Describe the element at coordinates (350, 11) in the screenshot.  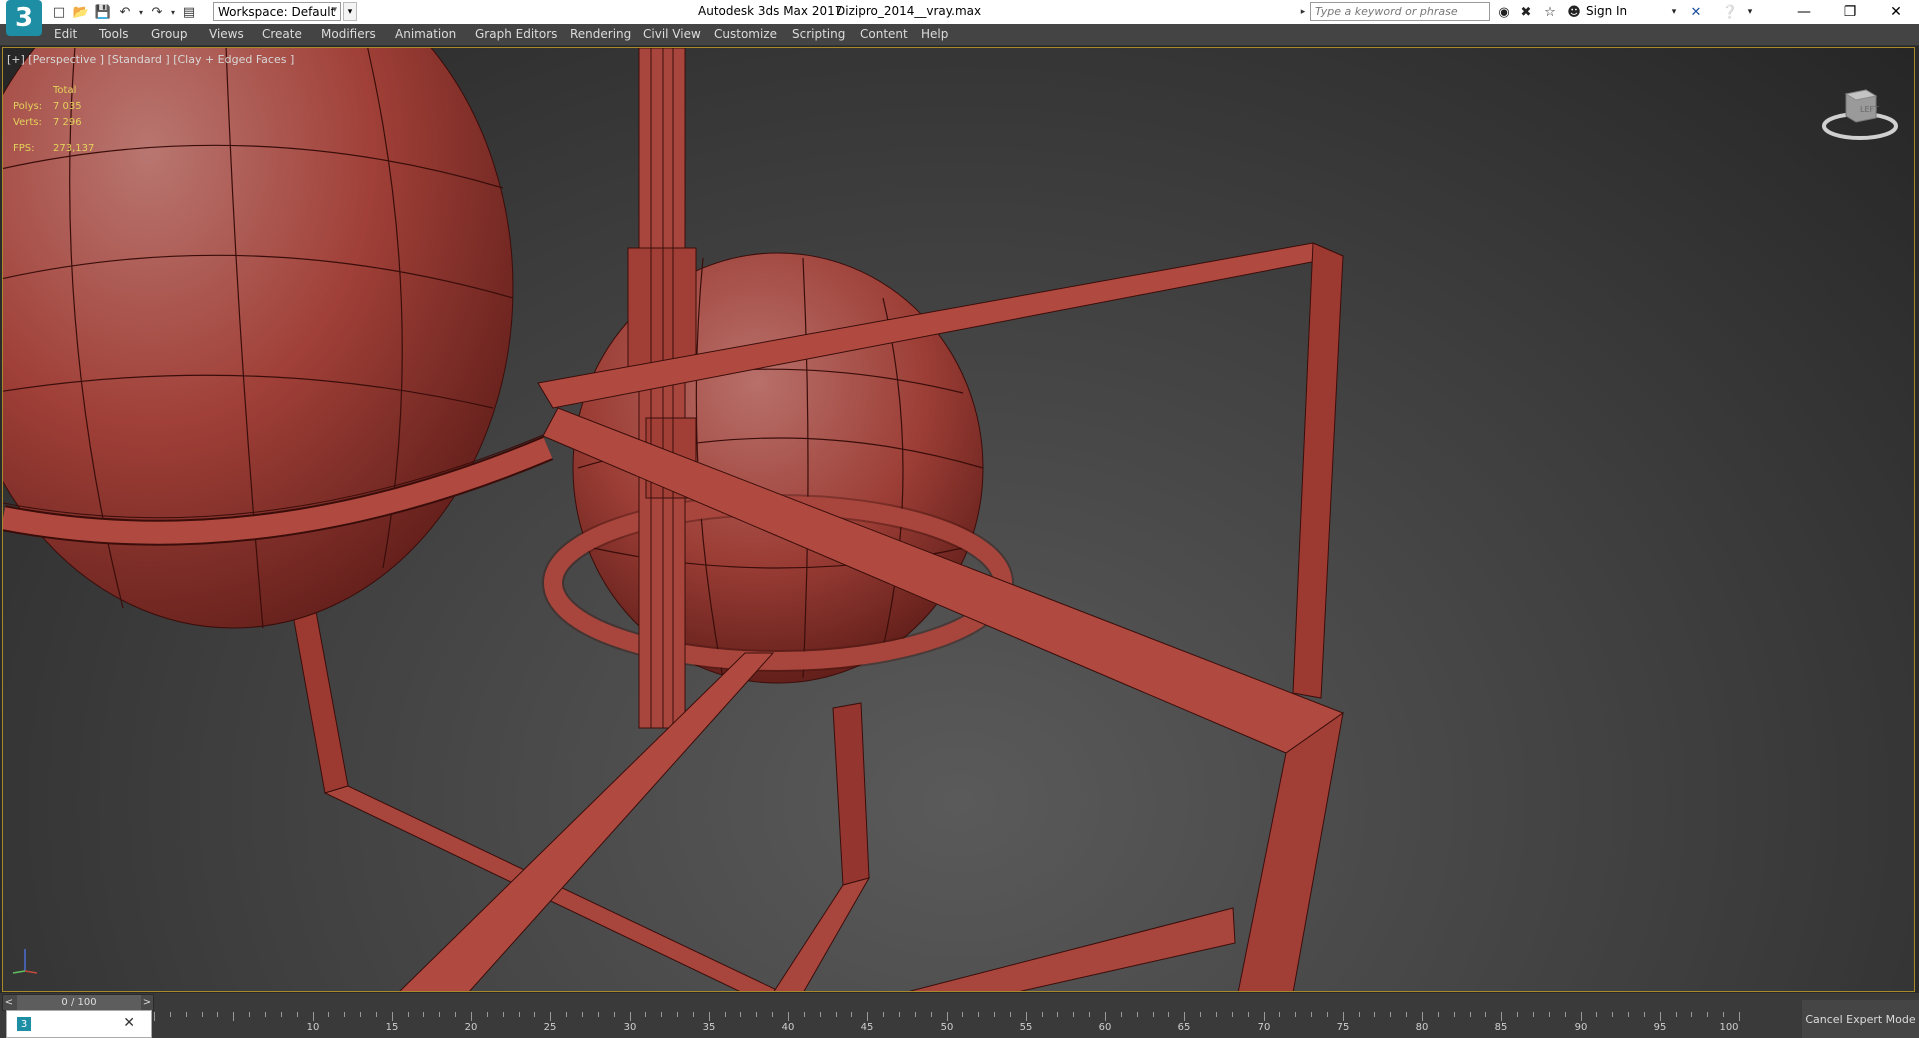
I see `workspace-menu-icon: ▾` at that location.